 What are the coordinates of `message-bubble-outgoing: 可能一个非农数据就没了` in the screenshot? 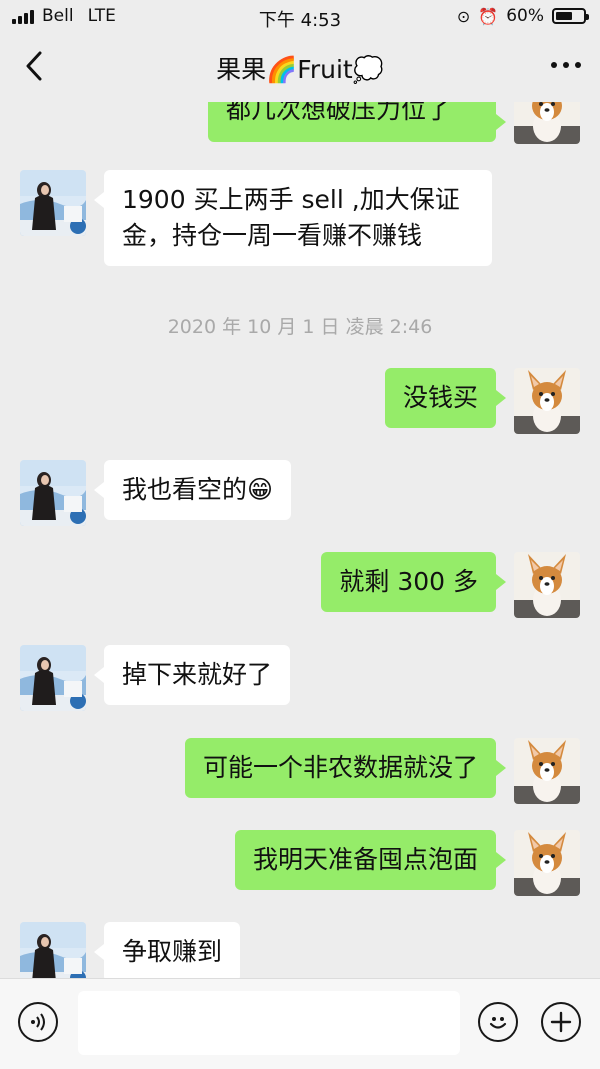 It's located at (345, 768).